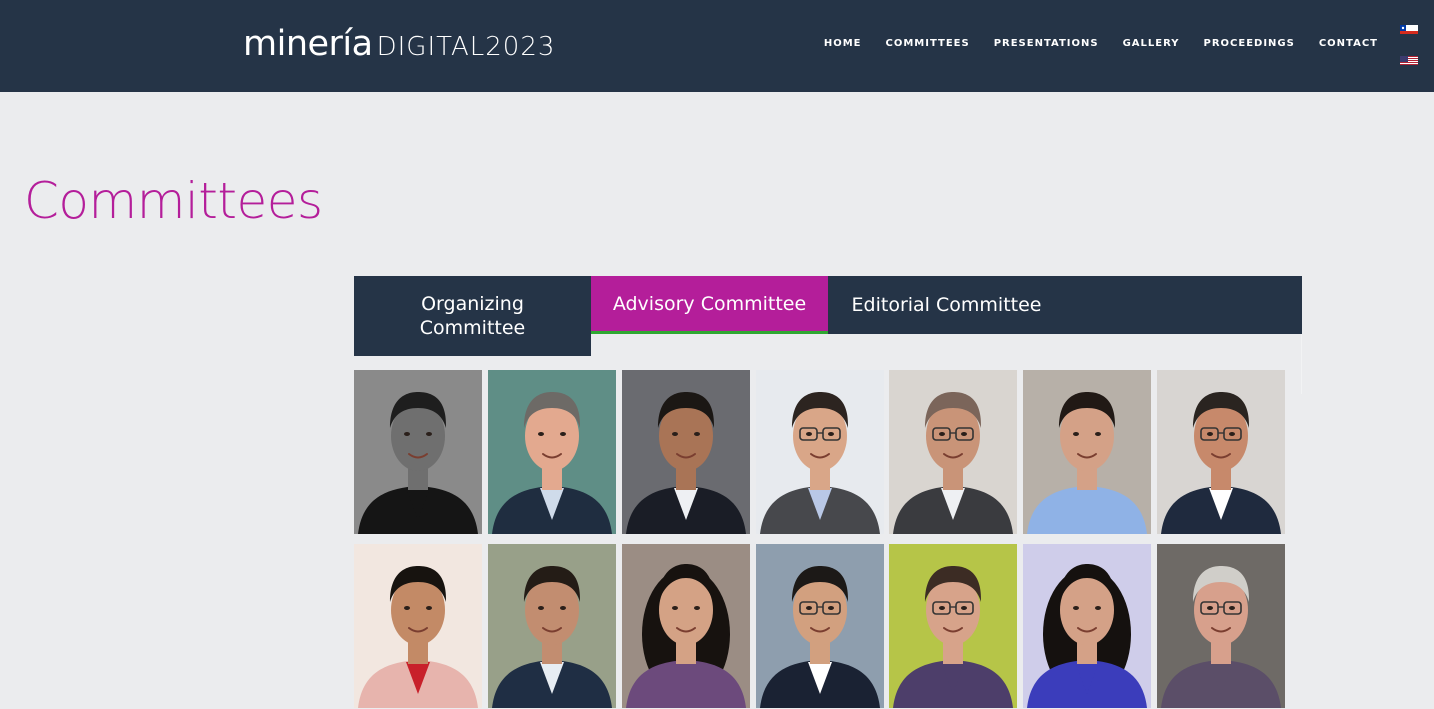 This screenshot has height=709, width=1434. What do you see at coordinates (1046, 43) in the screenshot?
I see `nav-presentations: PRESENTATIONS` at bounding box center [1046, 43].